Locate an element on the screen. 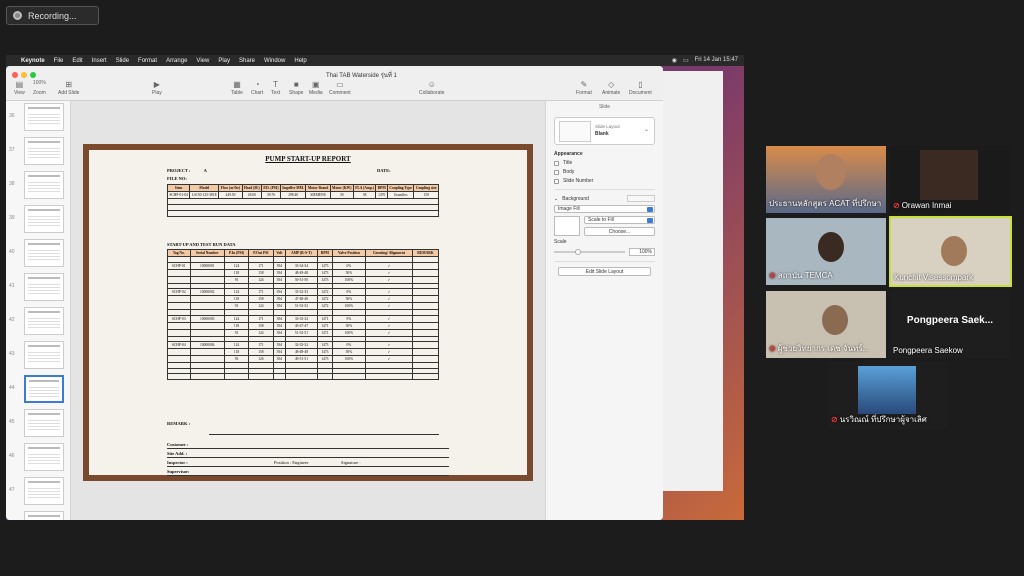 The height and width of the screenshot is (576, 1024). participant-tile-active-speaker: Kunchit Visessompark is located at coordinates (950, 251).